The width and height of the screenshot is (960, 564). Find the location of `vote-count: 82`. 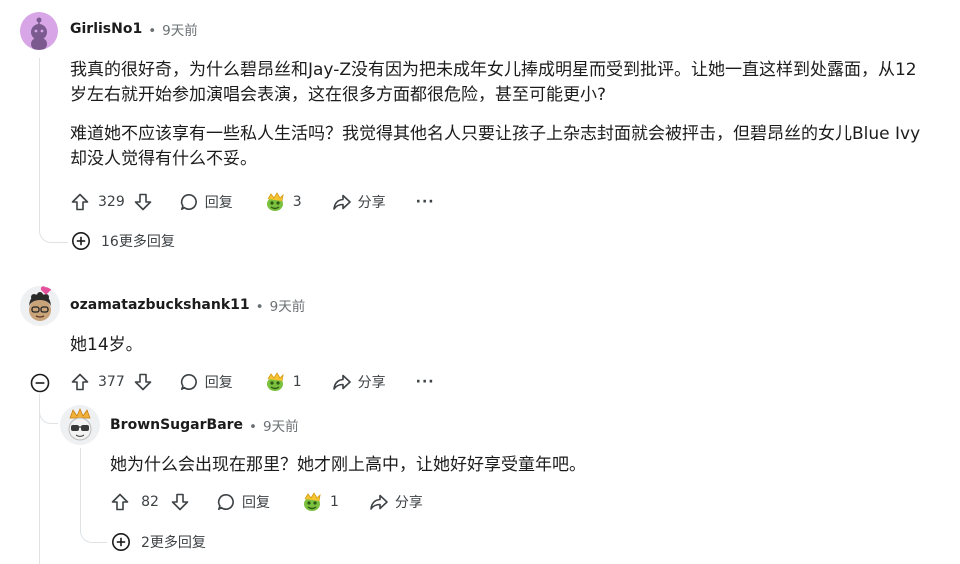

vote-count: 82 is located at coordinates (150, 502).